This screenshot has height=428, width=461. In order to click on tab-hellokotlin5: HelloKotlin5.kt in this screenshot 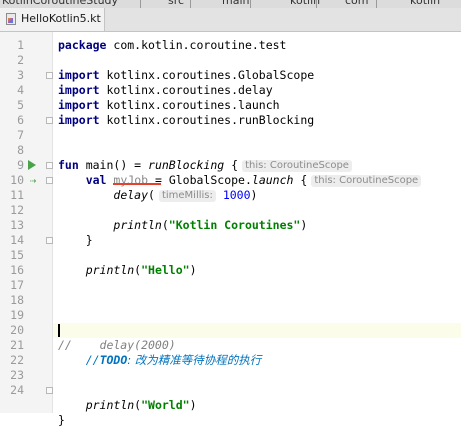, I will do `click(52, 19)`.